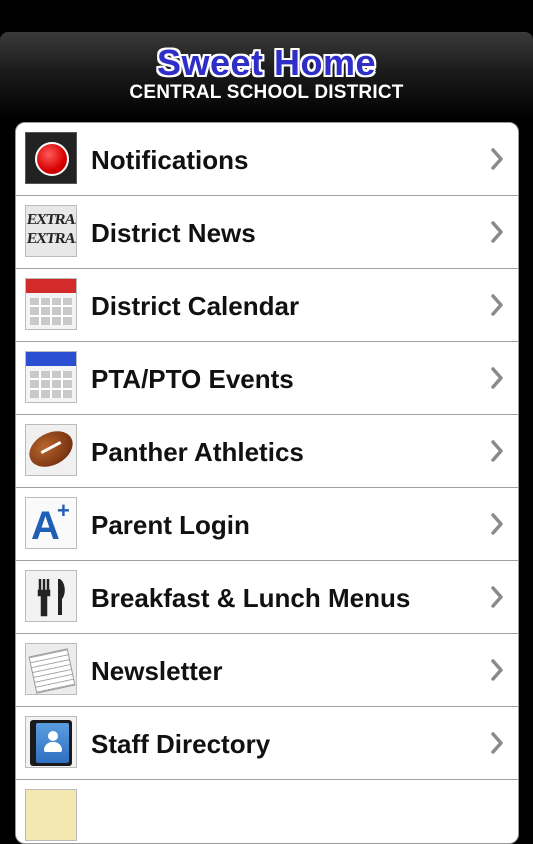 Image resolution: width=533 pixels, height=844 pixels. I want to click on newsletter-icon, so click(51, 669).